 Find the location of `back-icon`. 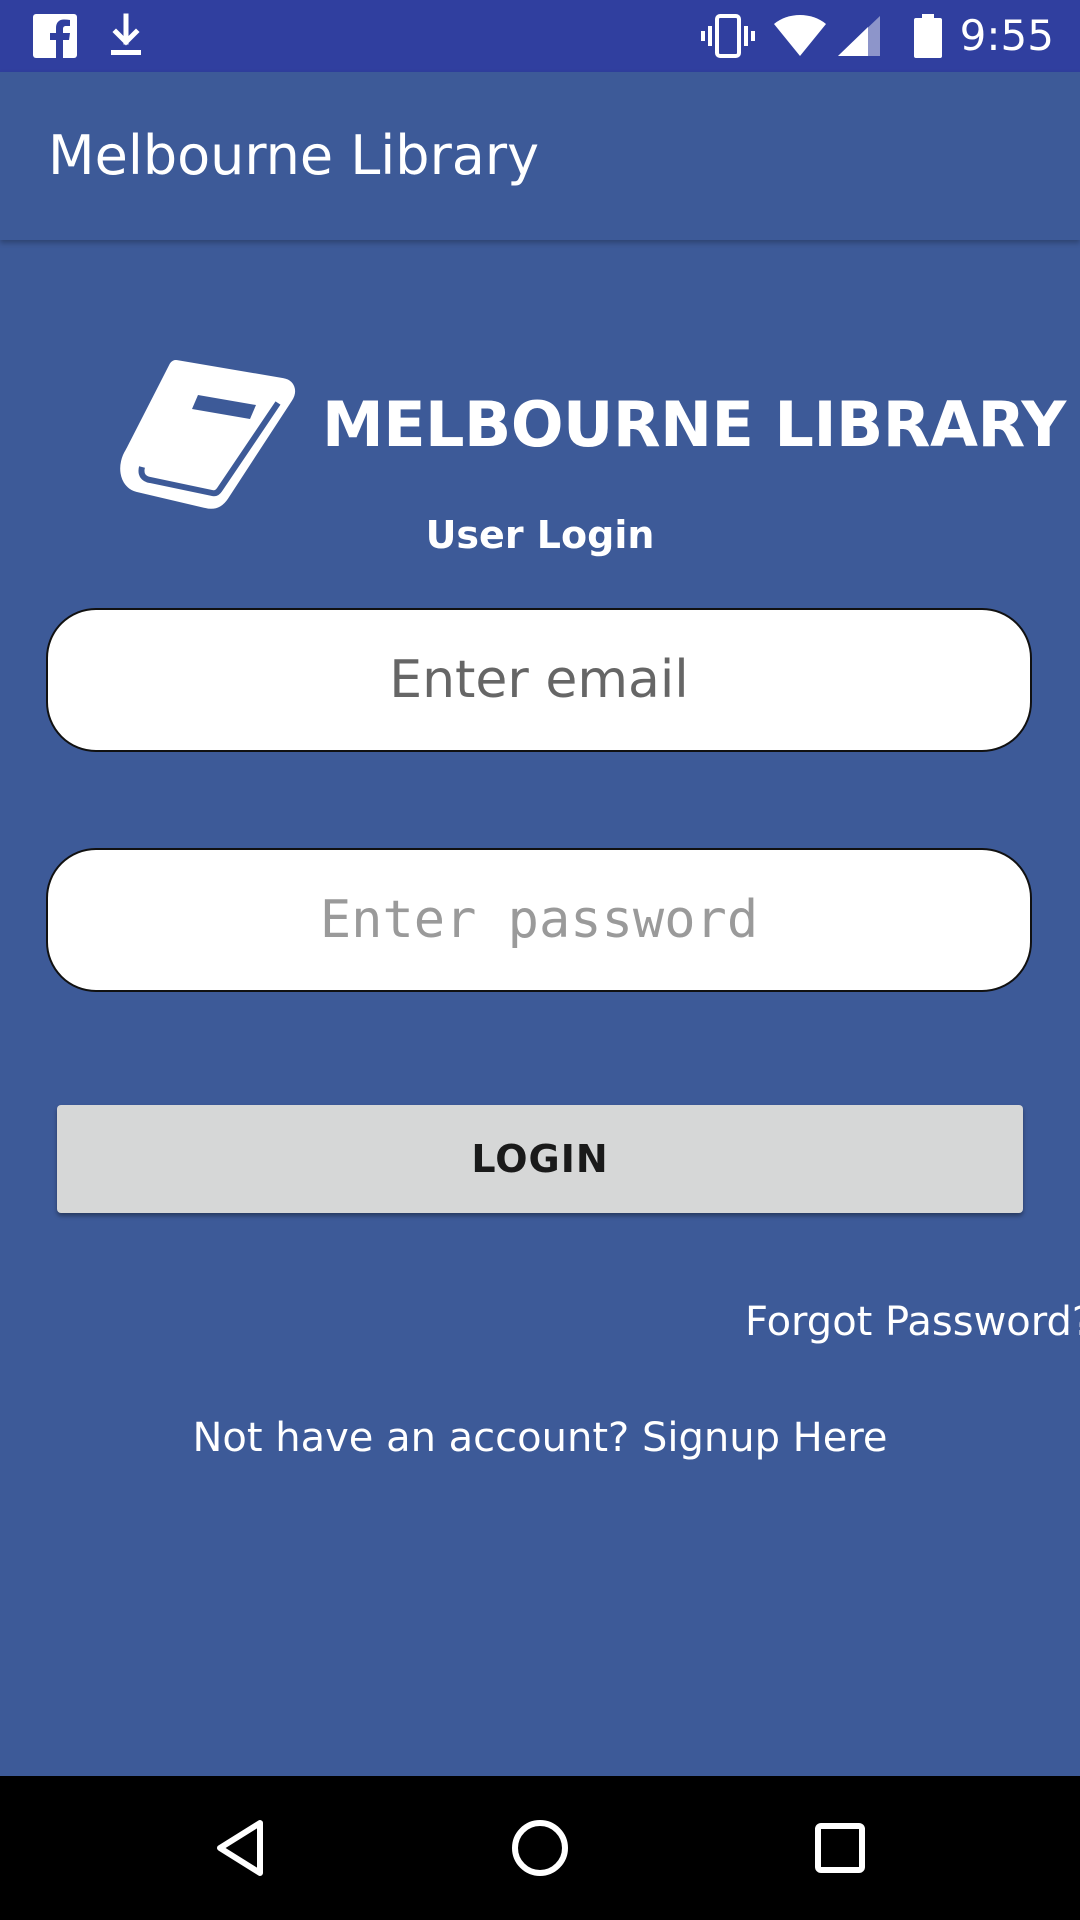

back-icon is located at coordinates (241, 1848).